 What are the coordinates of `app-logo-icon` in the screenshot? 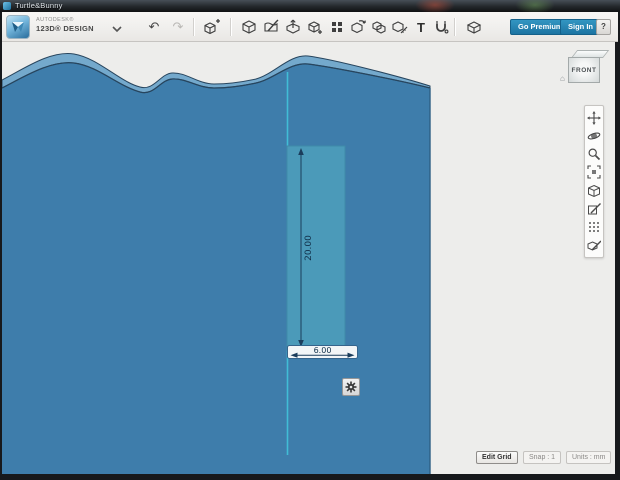 It's located at (18, 27).